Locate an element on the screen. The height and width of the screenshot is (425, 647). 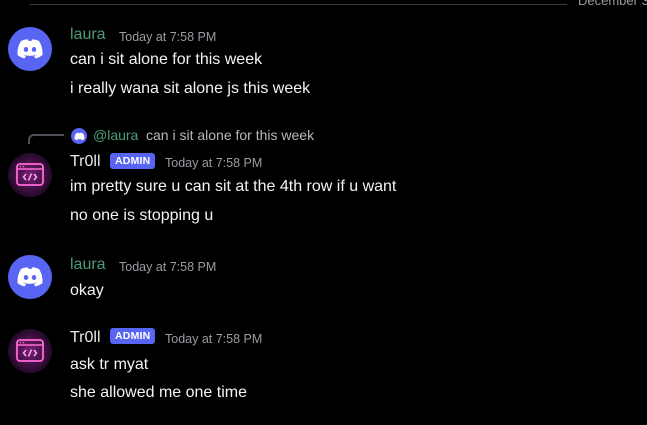
date-divider-label: December 3 is located at coordinates (612, 4).